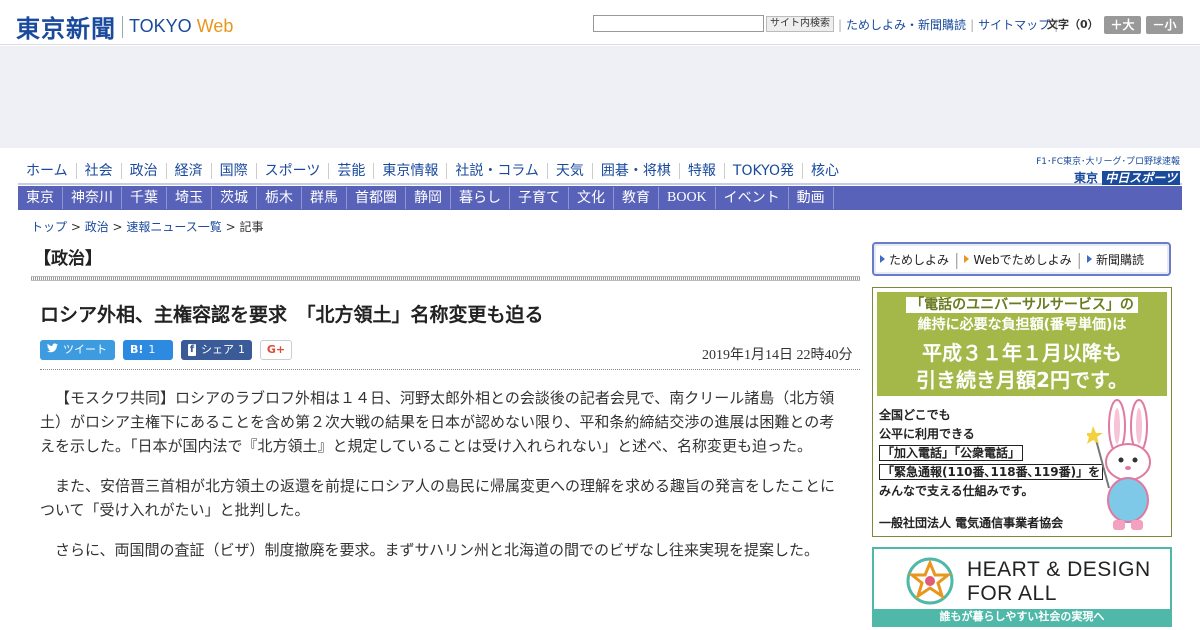 This screenshot has width=1200, height=630. I want to click on nav-item-society: 社会, so click(98, 171).